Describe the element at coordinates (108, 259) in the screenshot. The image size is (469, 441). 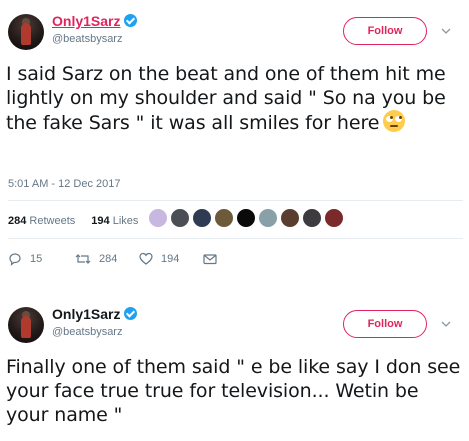
I see `retweet-count: 284` at that location.